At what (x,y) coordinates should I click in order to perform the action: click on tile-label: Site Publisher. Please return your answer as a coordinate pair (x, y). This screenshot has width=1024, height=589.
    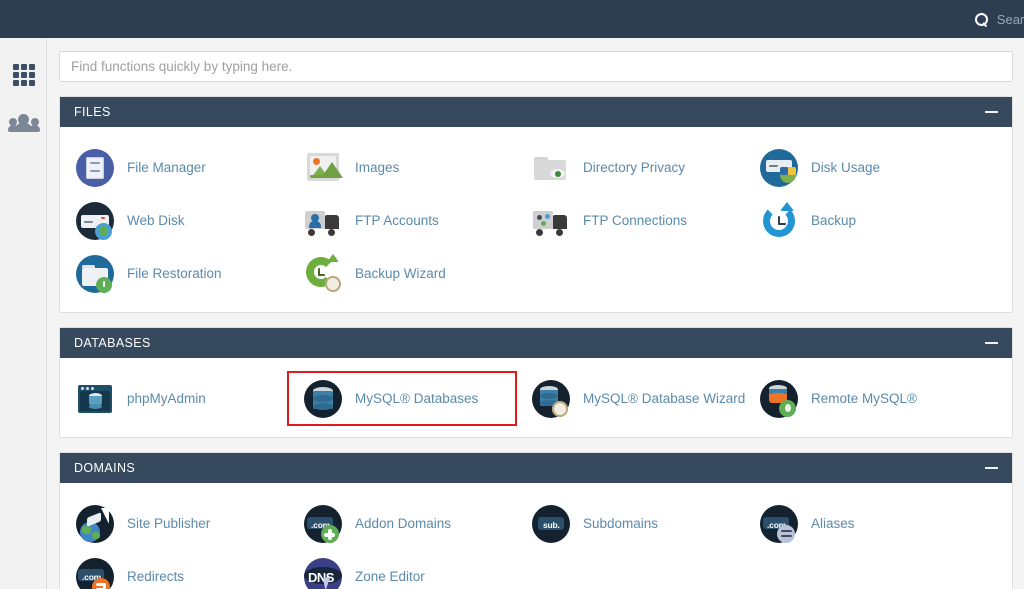
    Looking at the image, I should click on (169, 523).